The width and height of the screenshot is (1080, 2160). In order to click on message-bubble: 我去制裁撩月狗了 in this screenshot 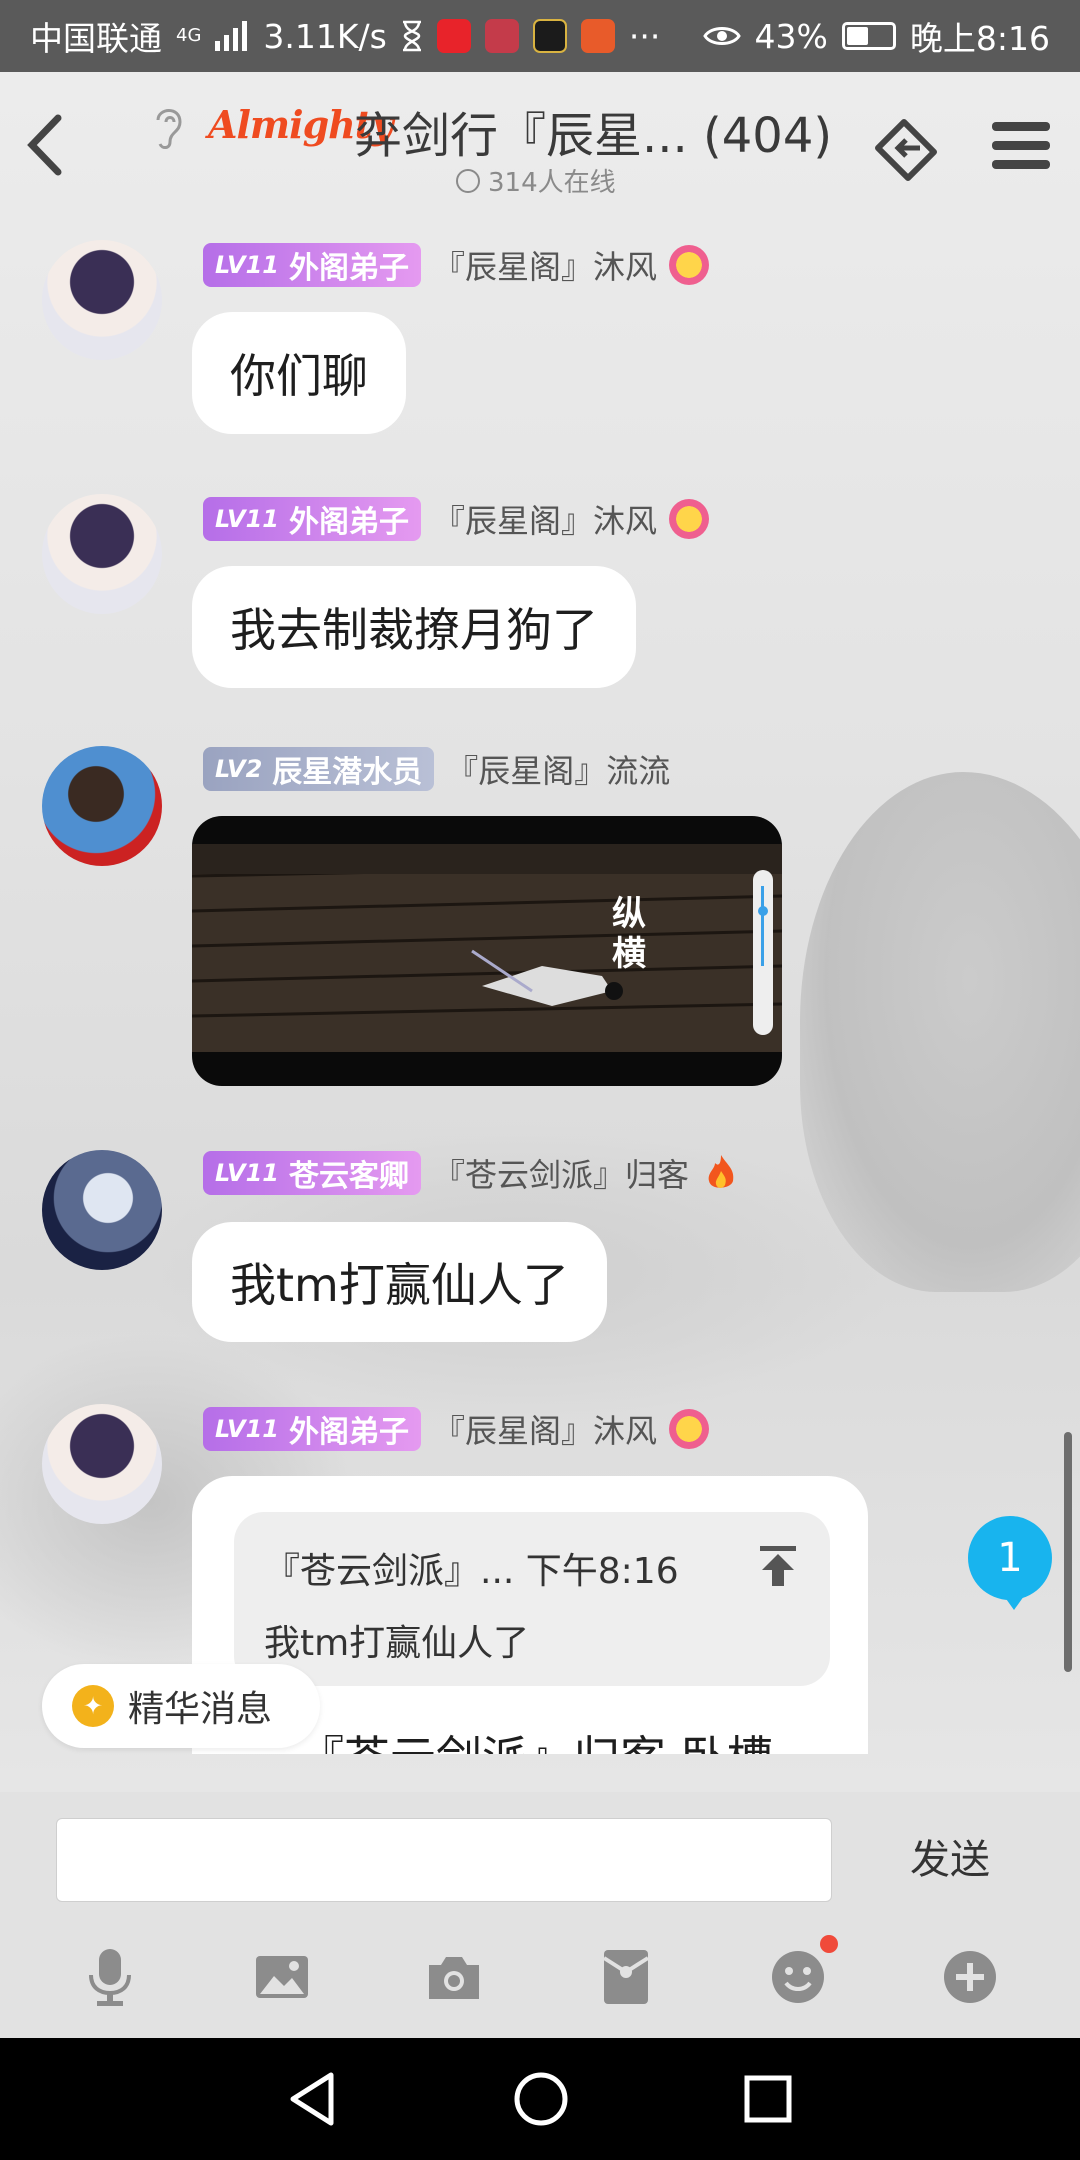, I will do `click(414, 627)`.